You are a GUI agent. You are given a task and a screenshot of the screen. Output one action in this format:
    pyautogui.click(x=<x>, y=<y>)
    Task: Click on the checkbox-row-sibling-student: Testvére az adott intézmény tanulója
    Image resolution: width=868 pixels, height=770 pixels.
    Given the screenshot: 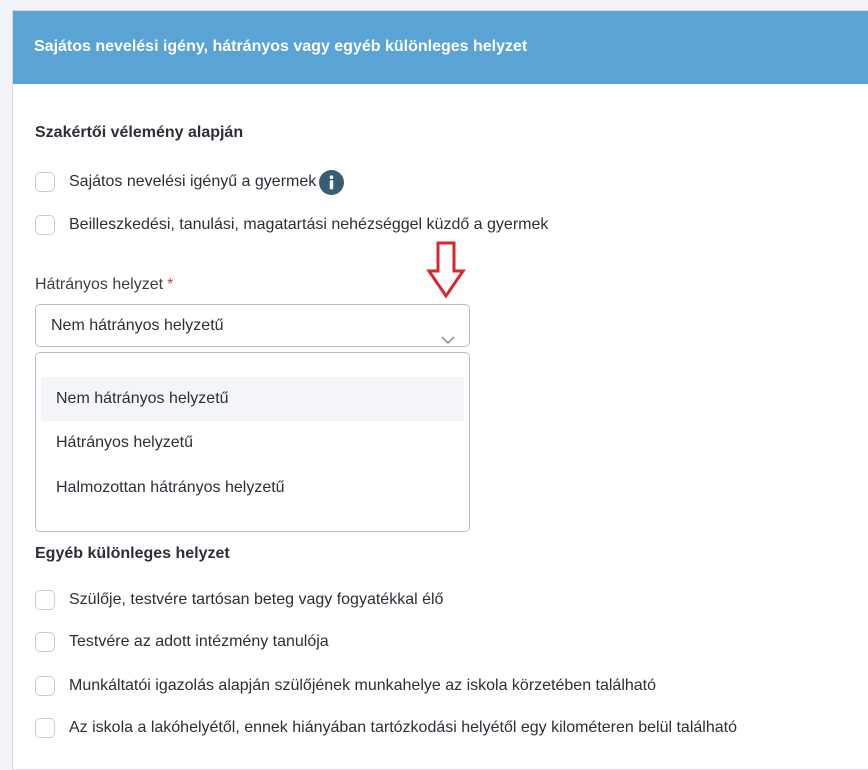 What is the action you would take?
    pyautogui.click(x=182, y=642)
    